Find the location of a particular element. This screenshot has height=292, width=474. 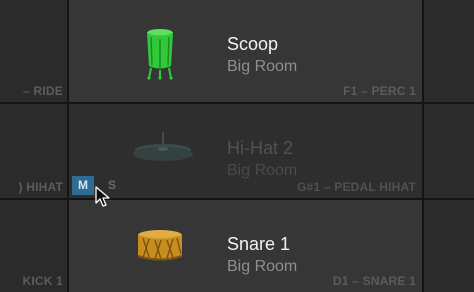

pad-left-ride: – RIDE is located at coordinates (33, 51).